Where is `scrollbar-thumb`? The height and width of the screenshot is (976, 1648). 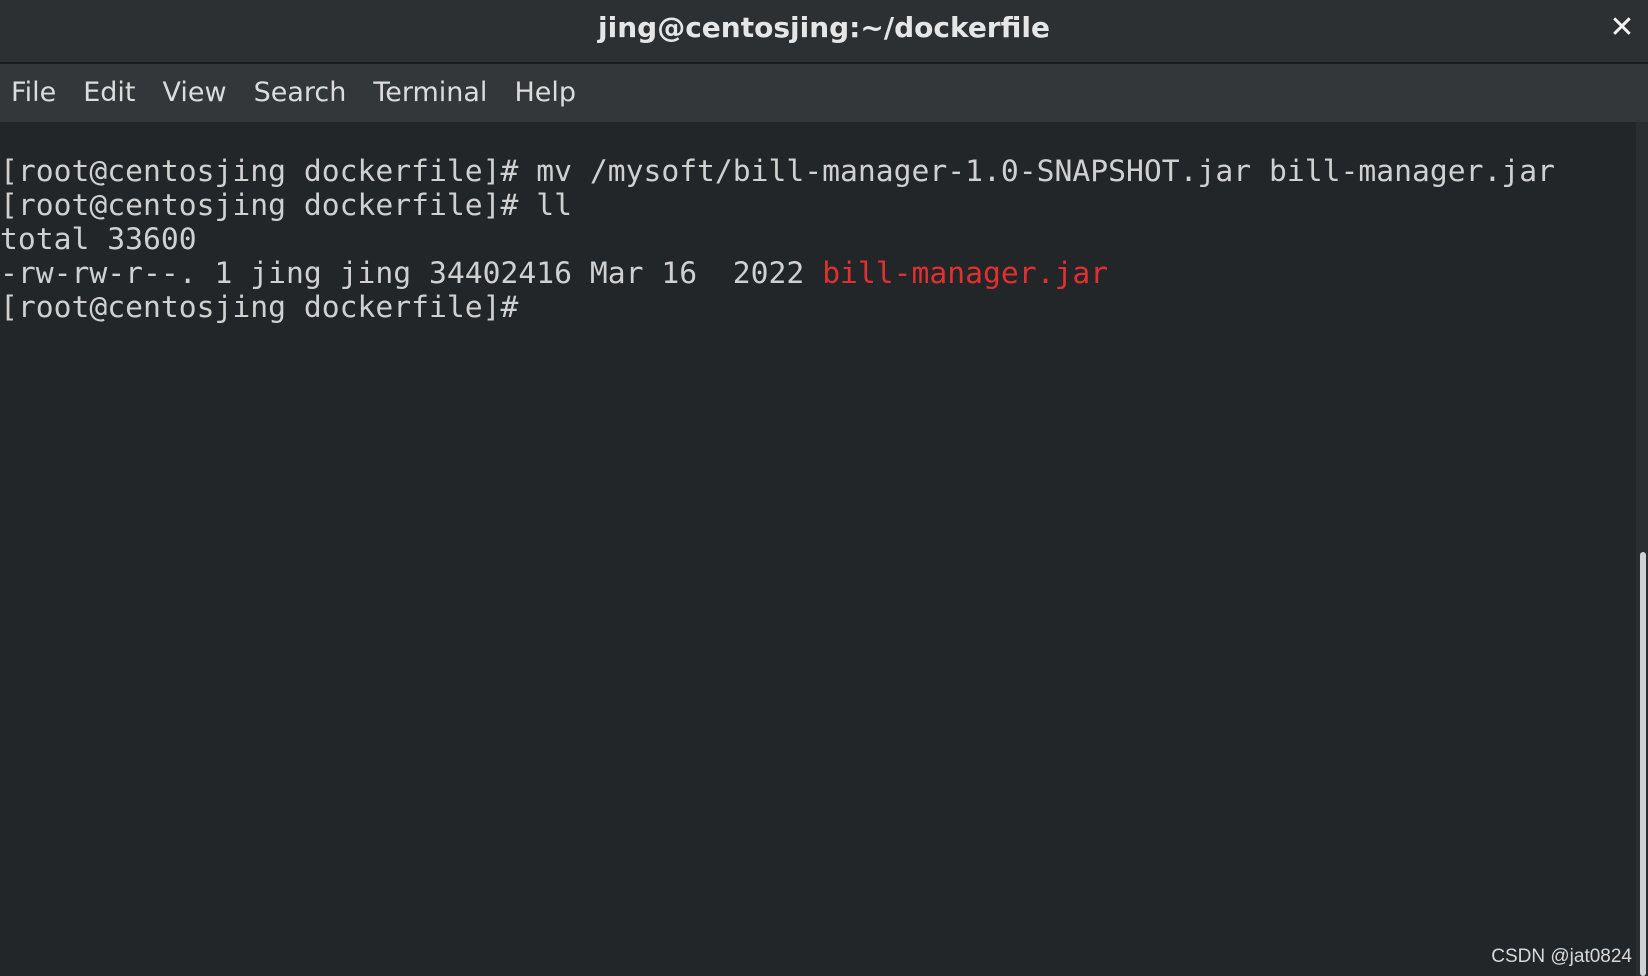
scrollbar-thumb is located at coordinates (1643, 764).